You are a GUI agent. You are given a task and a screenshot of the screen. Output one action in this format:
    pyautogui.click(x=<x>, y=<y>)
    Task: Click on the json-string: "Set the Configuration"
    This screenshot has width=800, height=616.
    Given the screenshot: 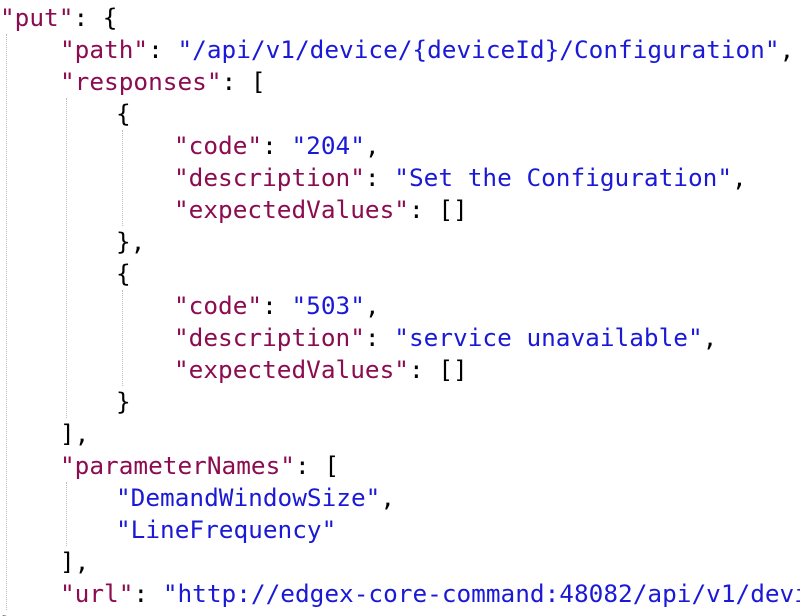 What is the action you would take?
    pyautogui.click(x=563, y=177)
    